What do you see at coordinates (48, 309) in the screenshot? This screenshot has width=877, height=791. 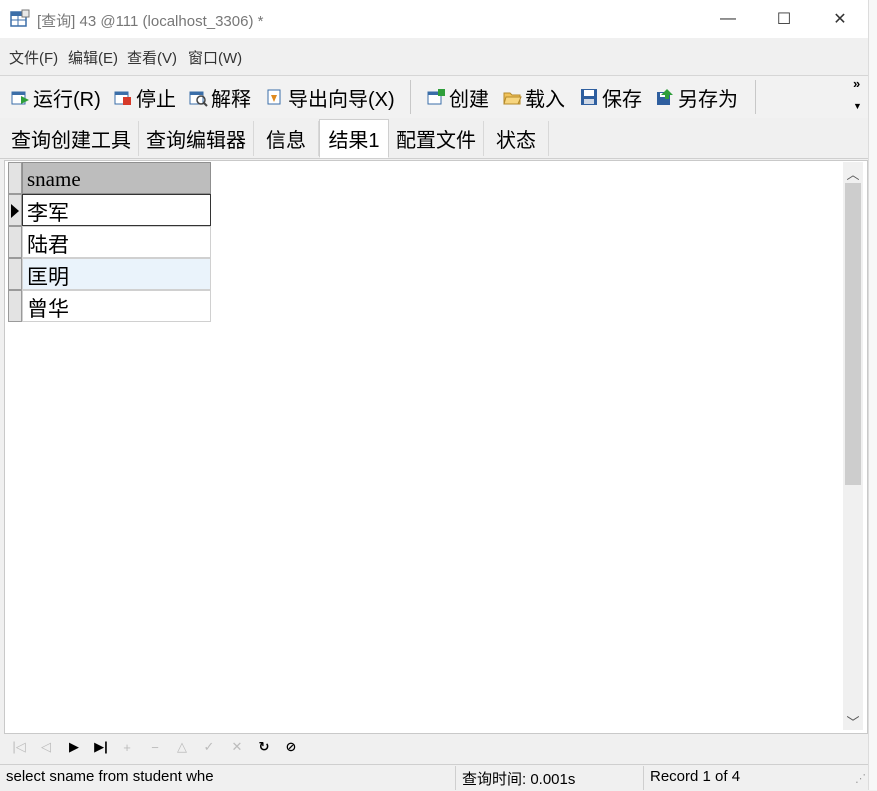 I see `cell-sname: 曾华` at bounding box center [48, 309].